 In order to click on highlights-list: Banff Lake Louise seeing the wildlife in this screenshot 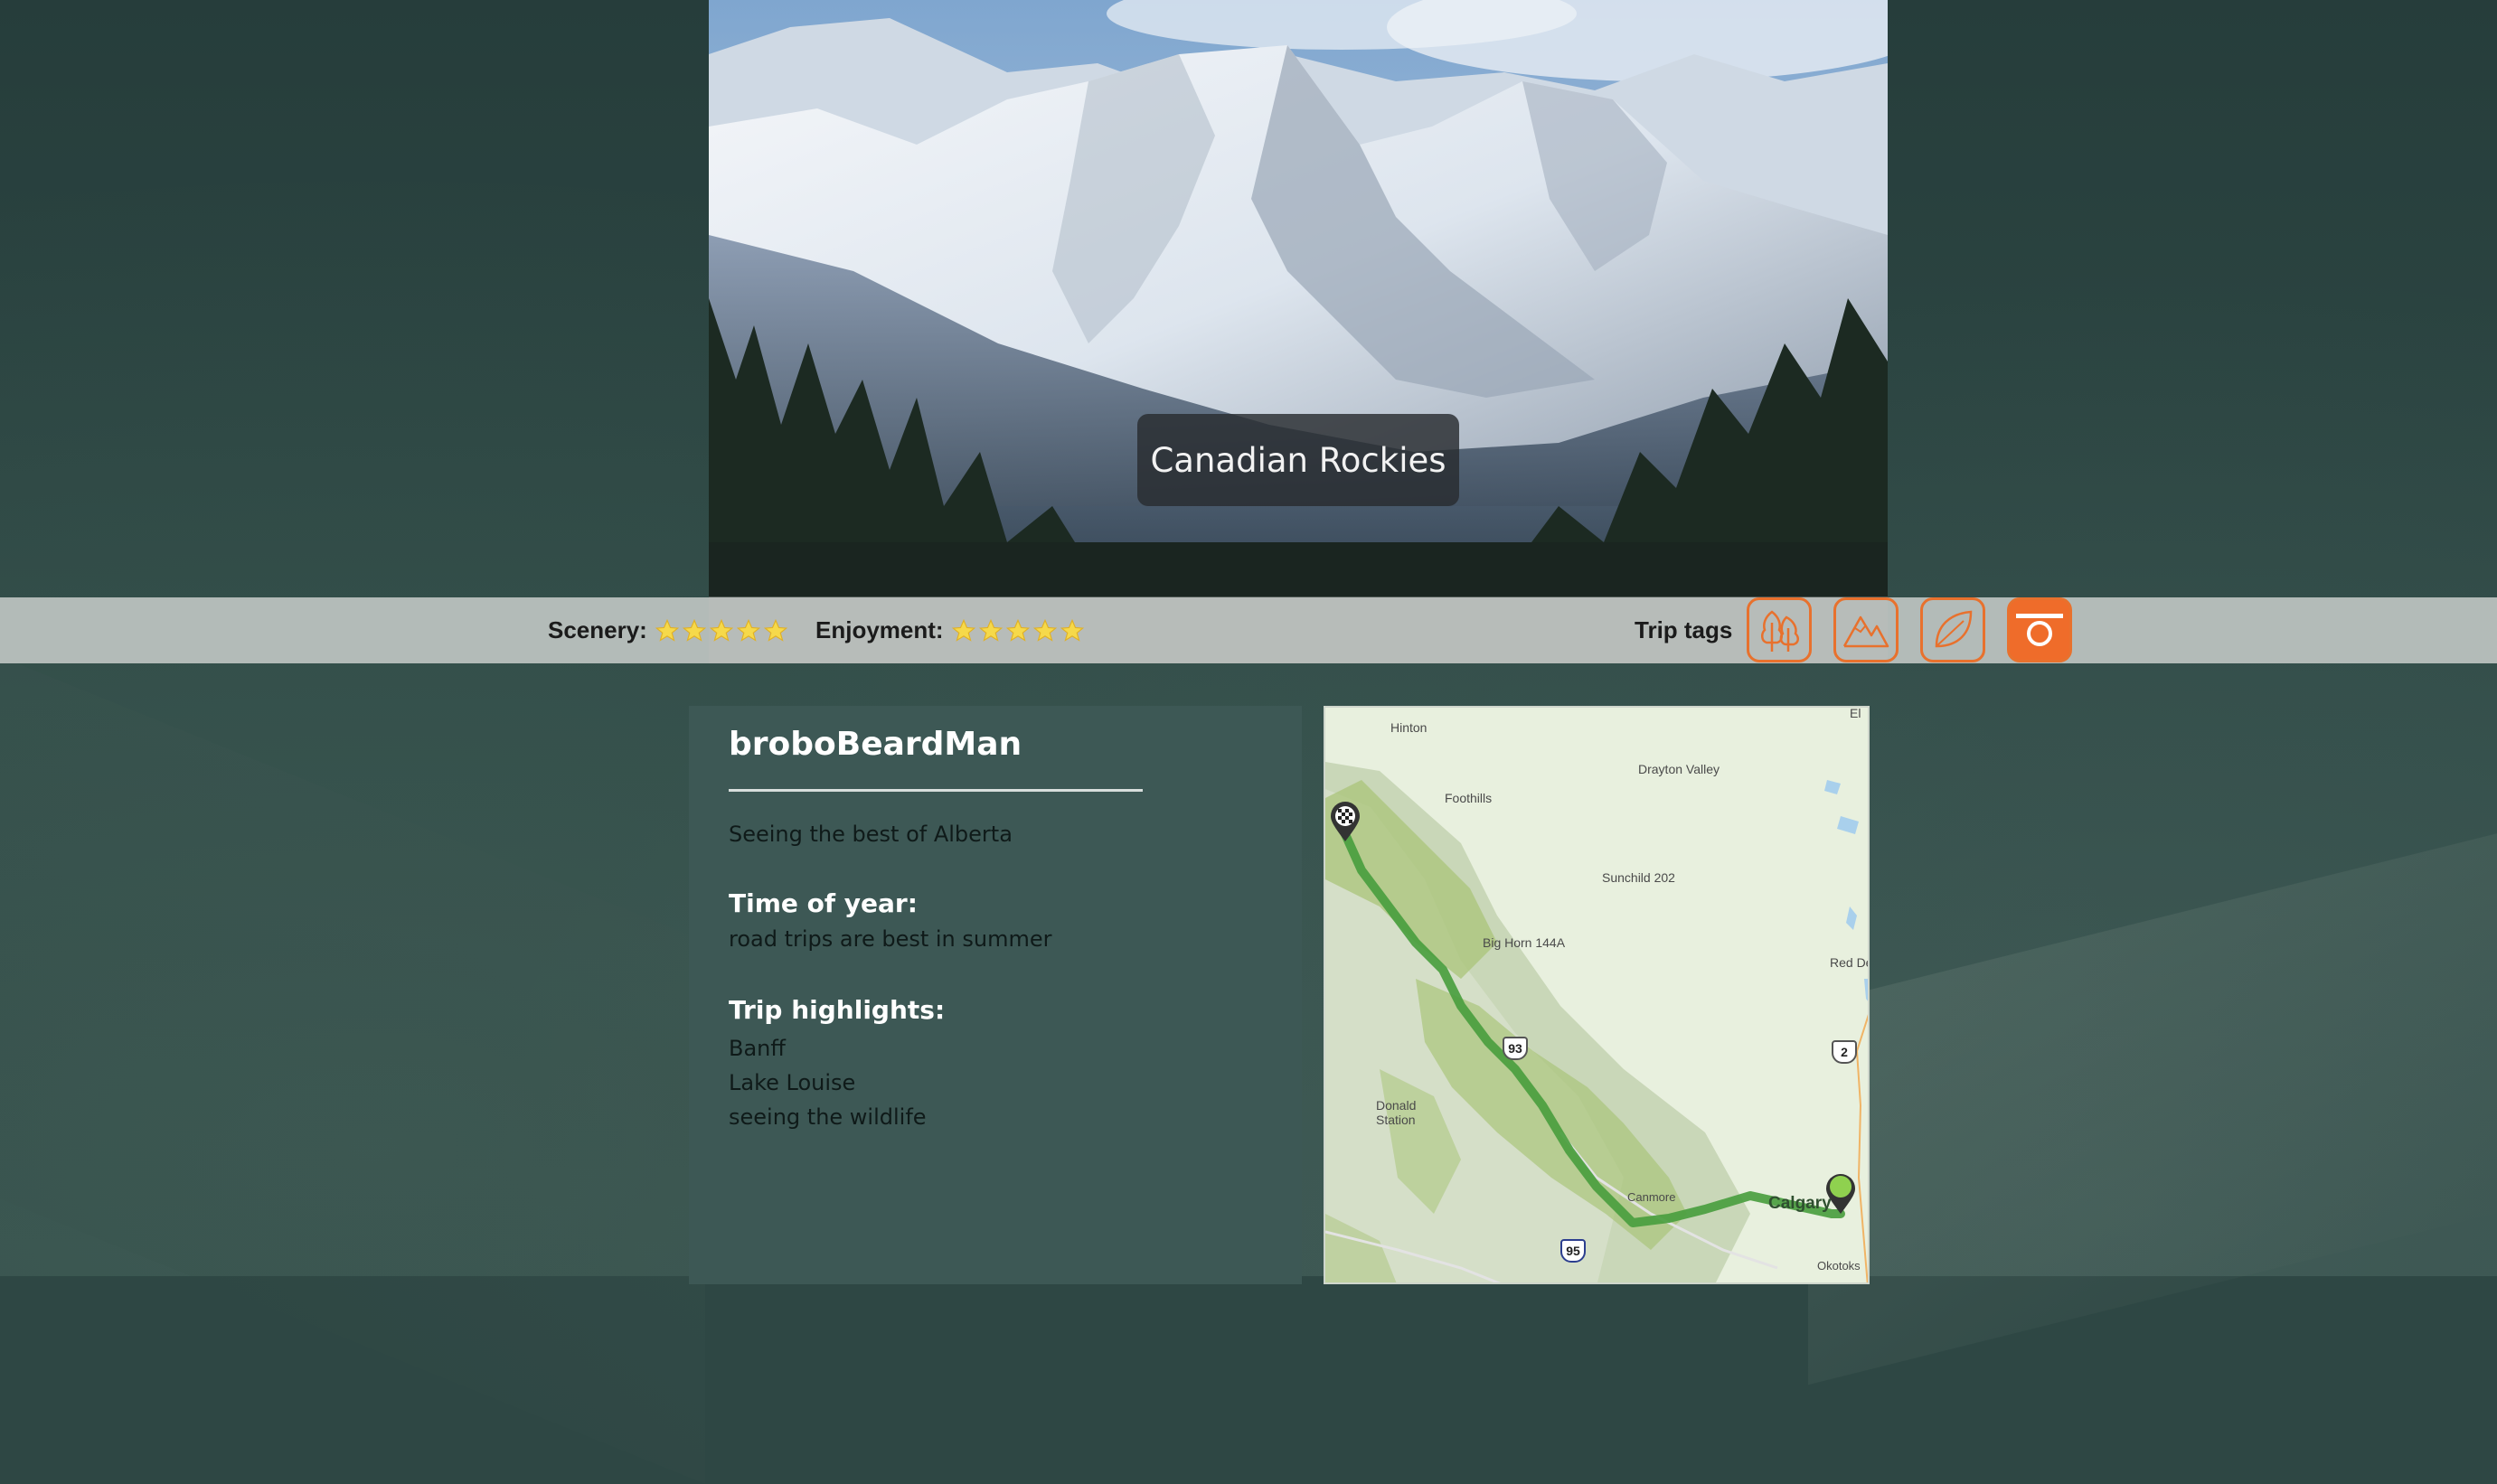, I will do `click(828, 1082)`.